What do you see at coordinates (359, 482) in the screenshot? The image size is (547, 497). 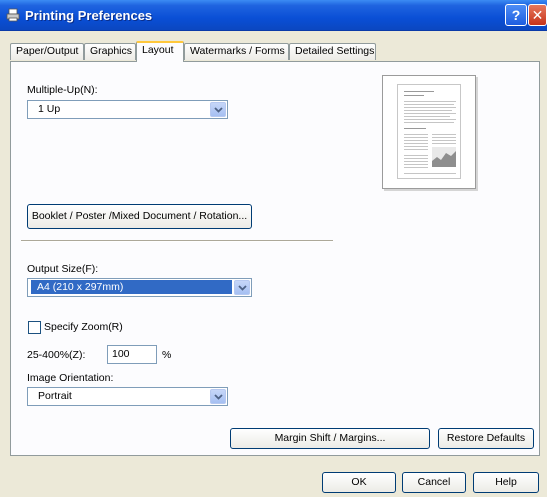 I see `ok-button: OK` at bounding box center [359, 482].